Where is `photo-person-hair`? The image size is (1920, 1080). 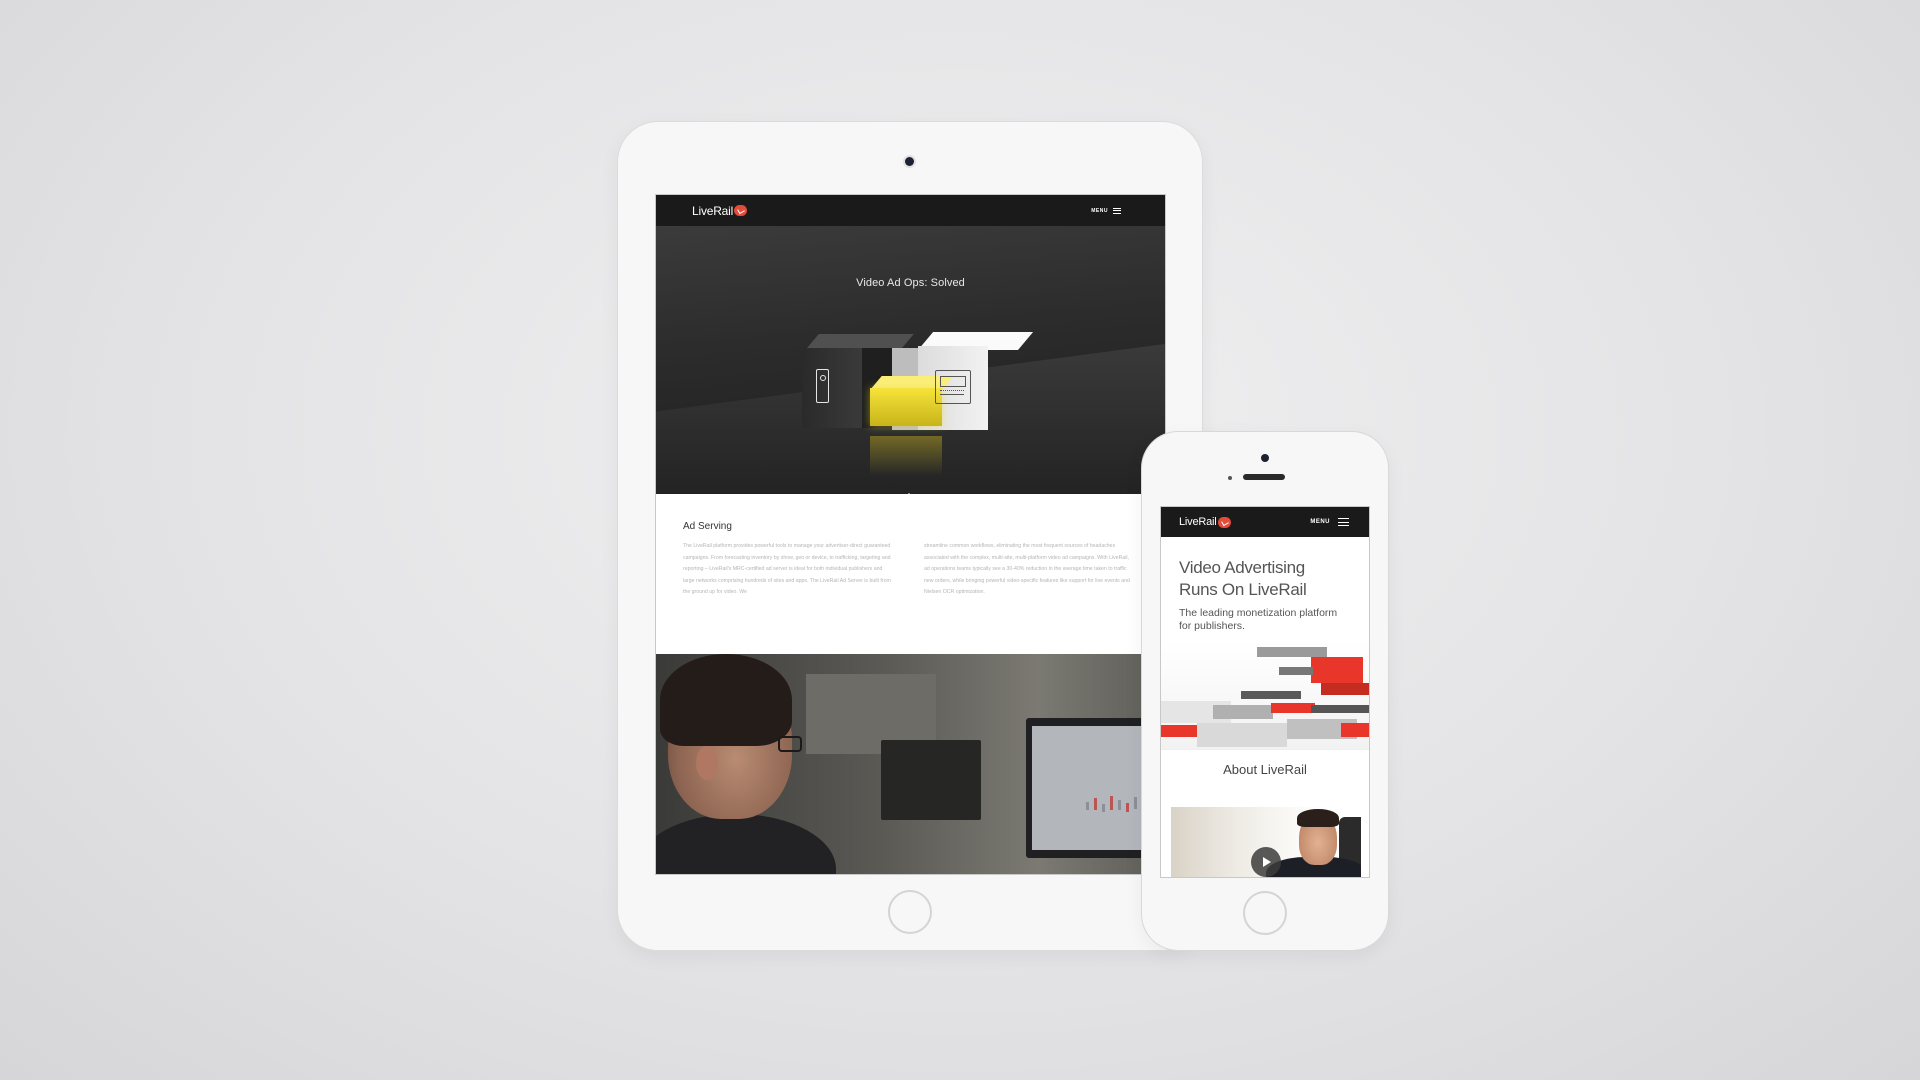
photo-person-hair is located at coordinates (726, 700).